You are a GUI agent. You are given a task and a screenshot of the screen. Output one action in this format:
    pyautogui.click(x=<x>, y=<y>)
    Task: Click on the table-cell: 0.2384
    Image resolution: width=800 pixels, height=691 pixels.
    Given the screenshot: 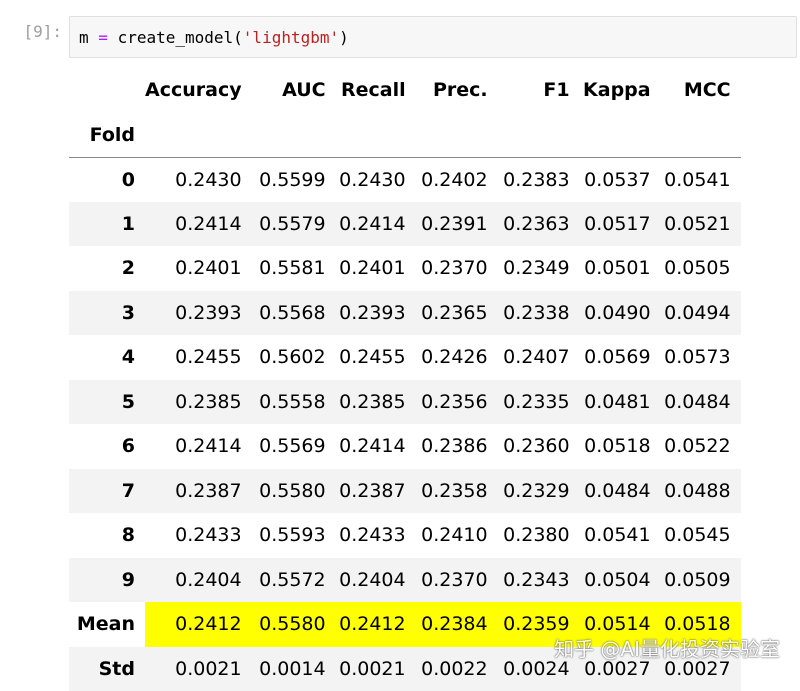 What is the action you would take?
    pyautogui.click(x=457, y=624)
    